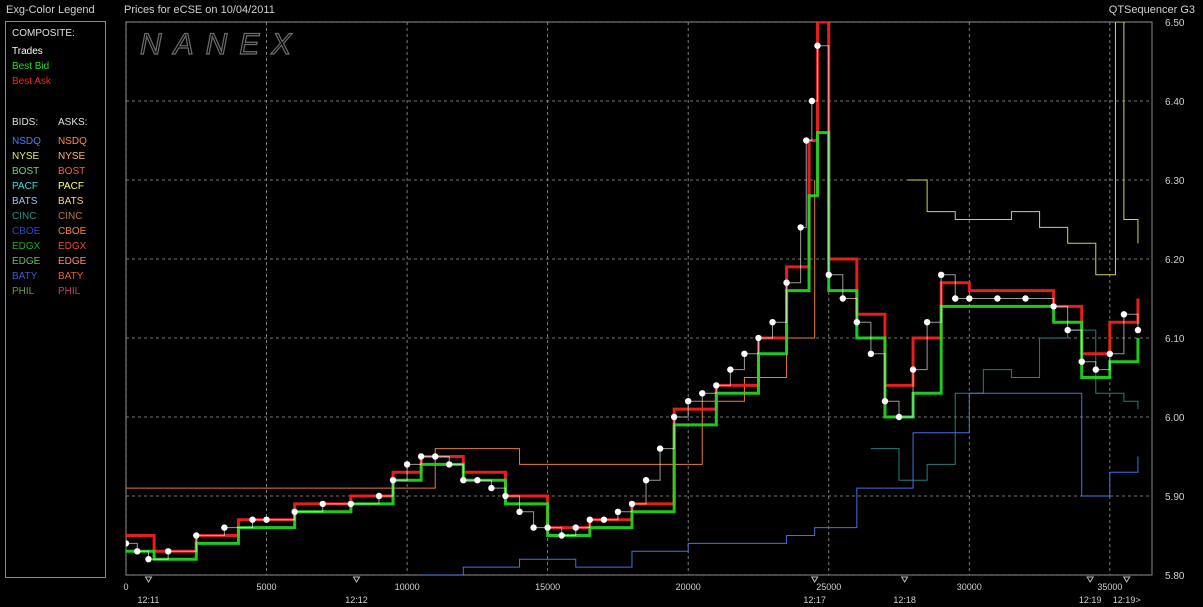  I want to click on time-tick-label: 12:18, so click(904, 600).